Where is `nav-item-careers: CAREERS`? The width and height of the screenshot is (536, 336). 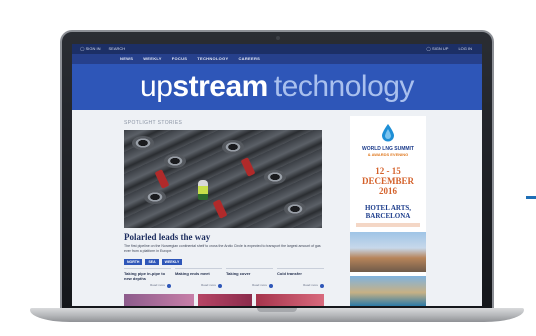 nav-item-careers: CAREERS is located at coordinates (249, 59).